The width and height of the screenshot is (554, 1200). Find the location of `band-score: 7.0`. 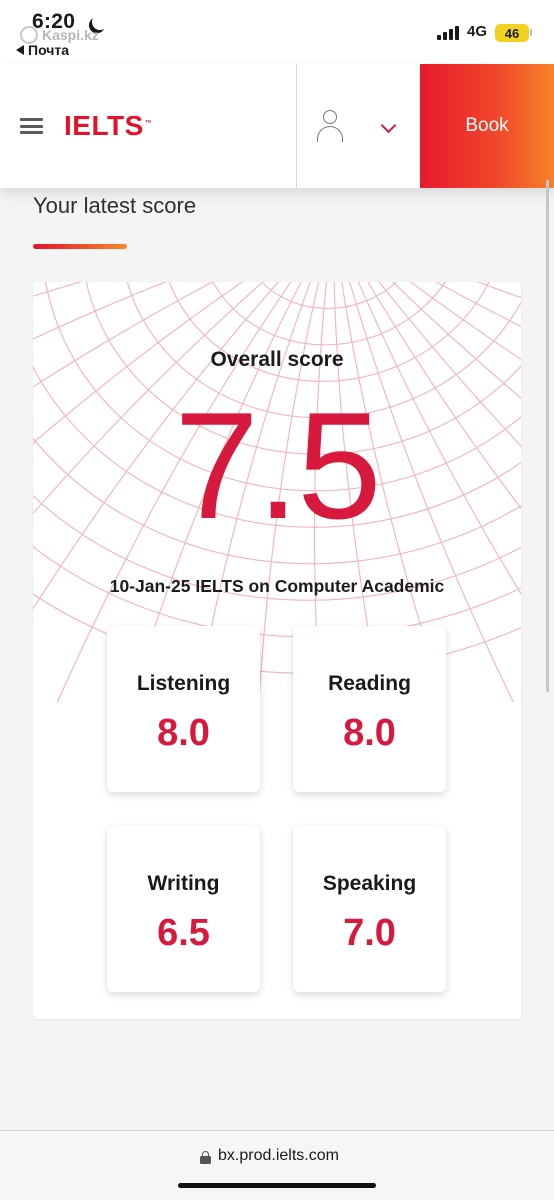

band-score: 7.0 is located at coordinates (369, 933).